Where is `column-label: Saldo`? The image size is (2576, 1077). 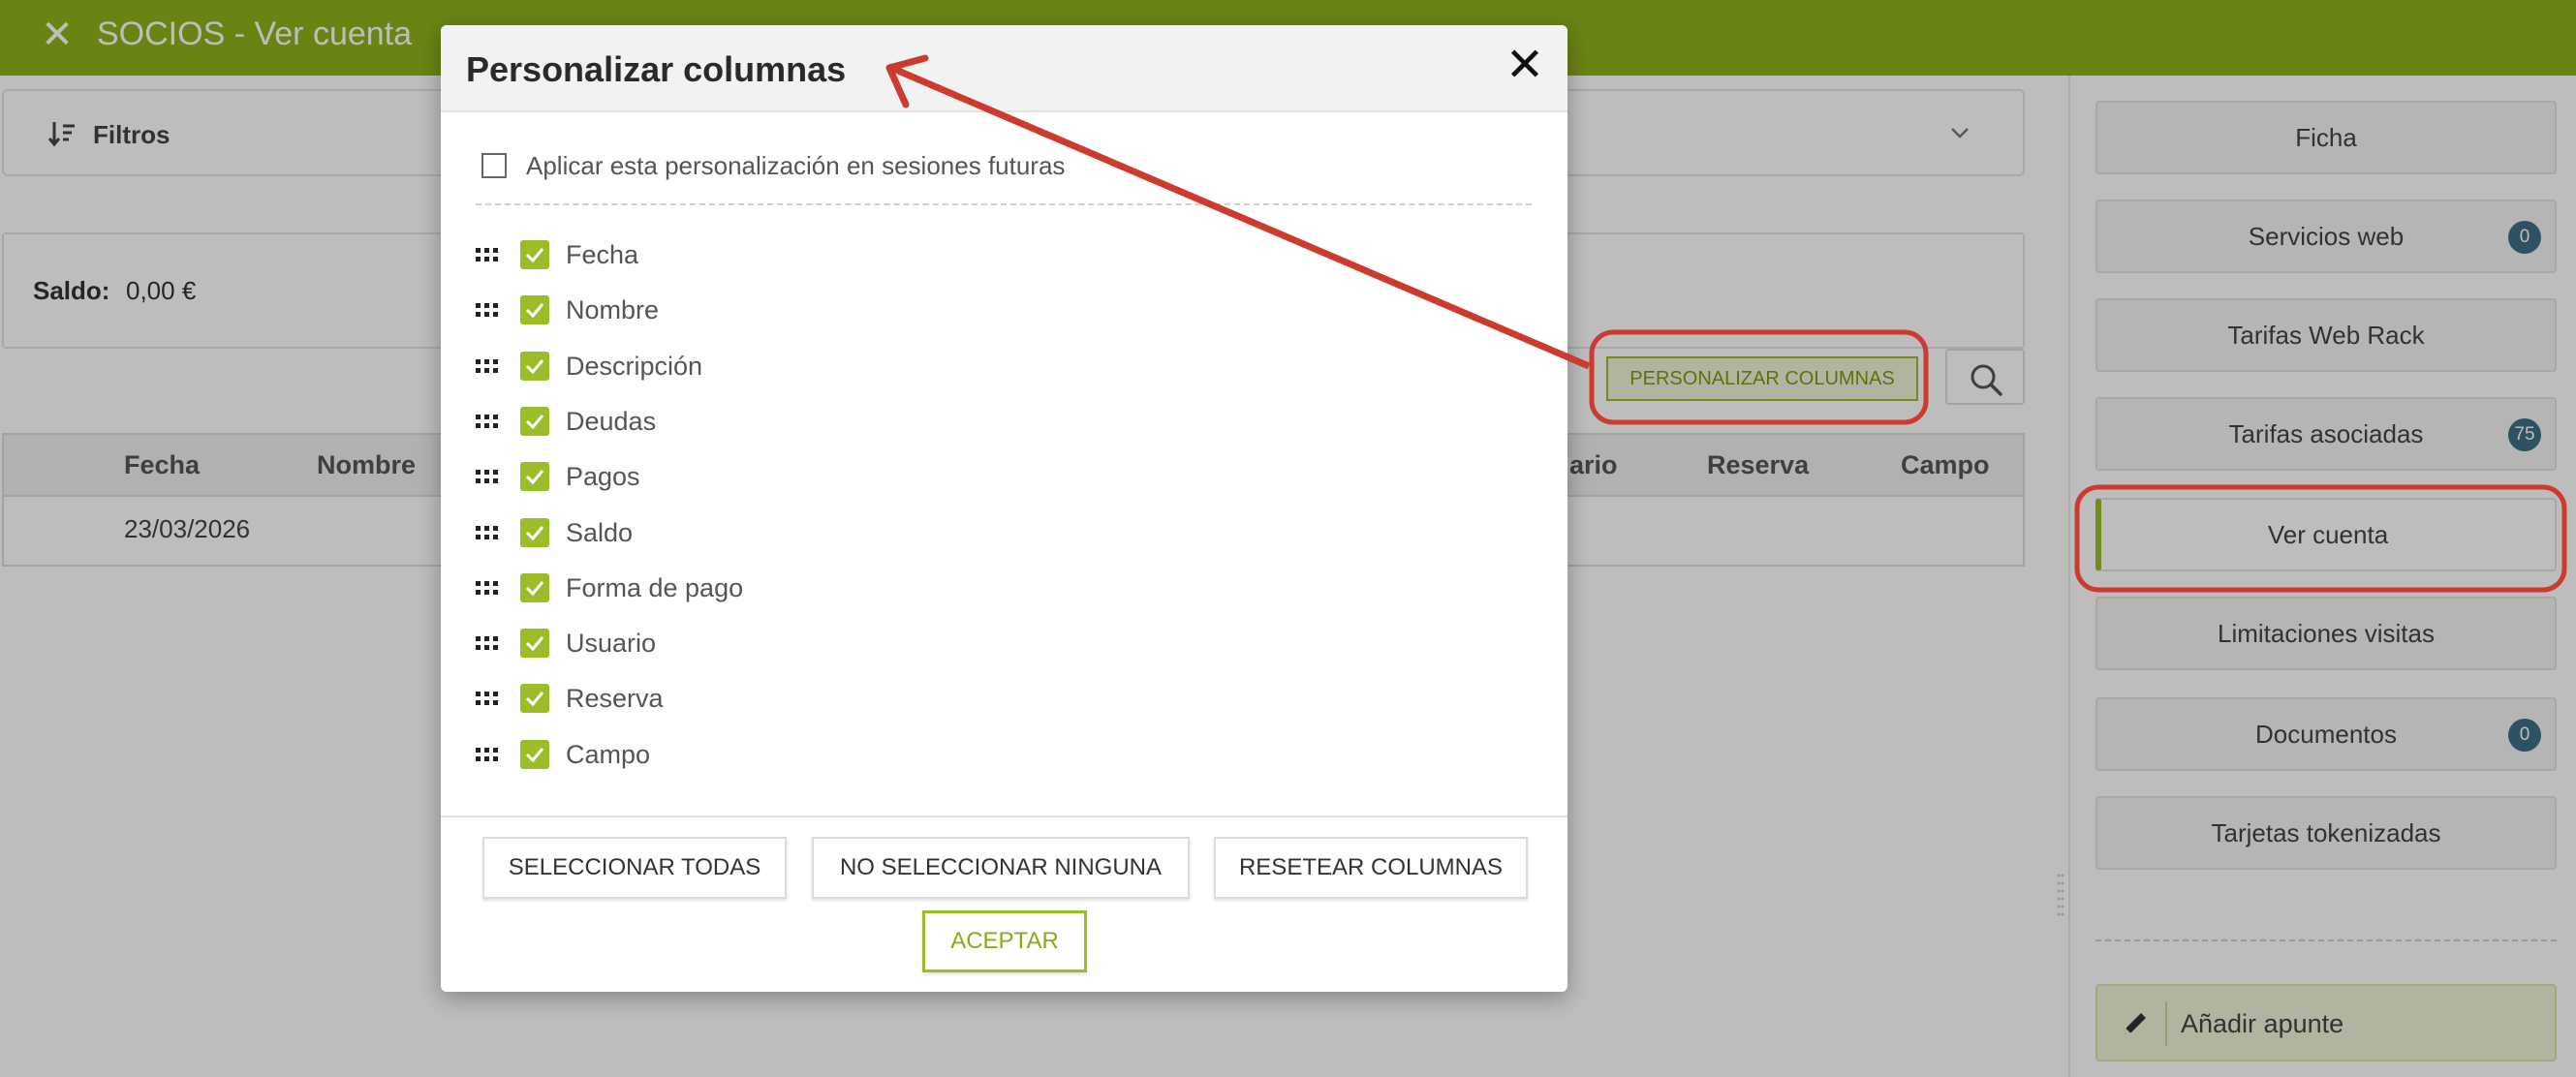 column-label: Saldo is located at coordinates (600, 532).